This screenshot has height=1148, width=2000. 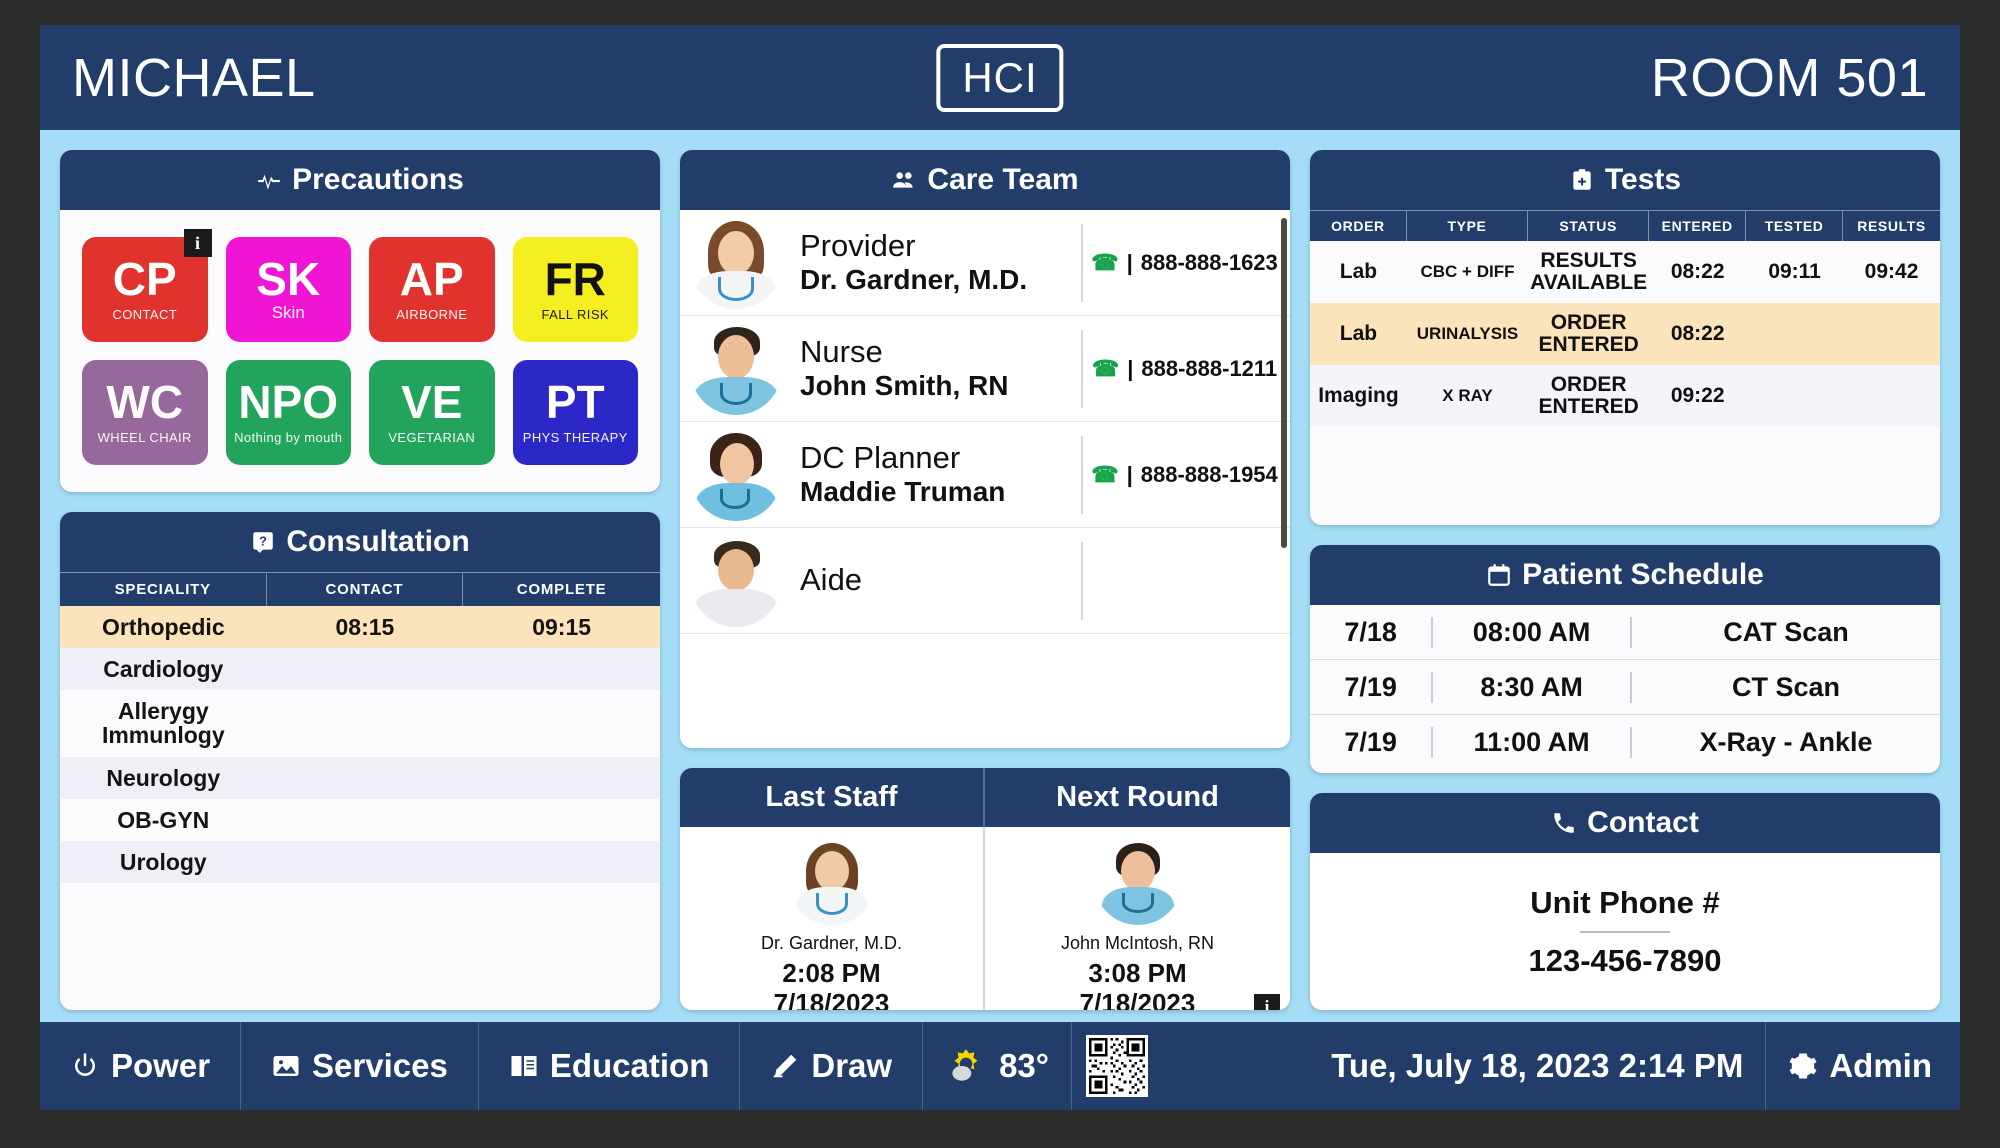 What do you see at coordinates (1588, 334) in the screenshot?
I see `tests-cell-status: ORDER ENTERED` at bounding box center [1588, 334].